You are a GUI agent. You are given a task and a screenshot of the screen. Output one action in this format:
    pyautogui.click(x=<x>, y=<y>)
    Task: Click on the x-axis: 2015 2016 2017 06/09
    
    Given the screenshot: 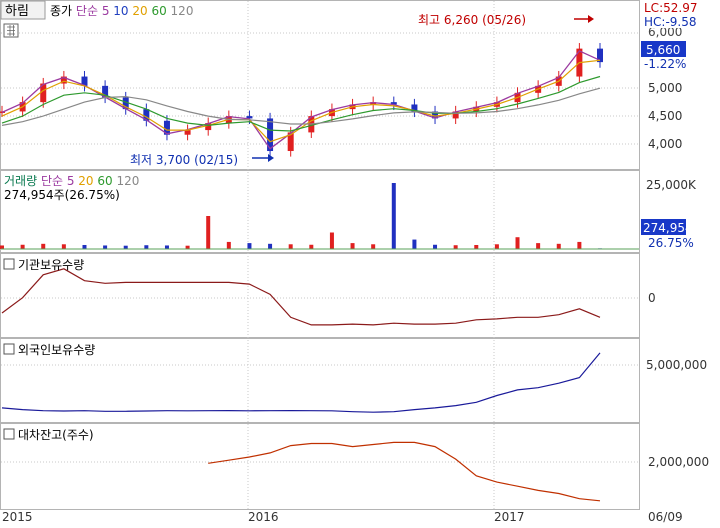 What is the action you would take?
    pyautogui.click(x=342, y=517)
    